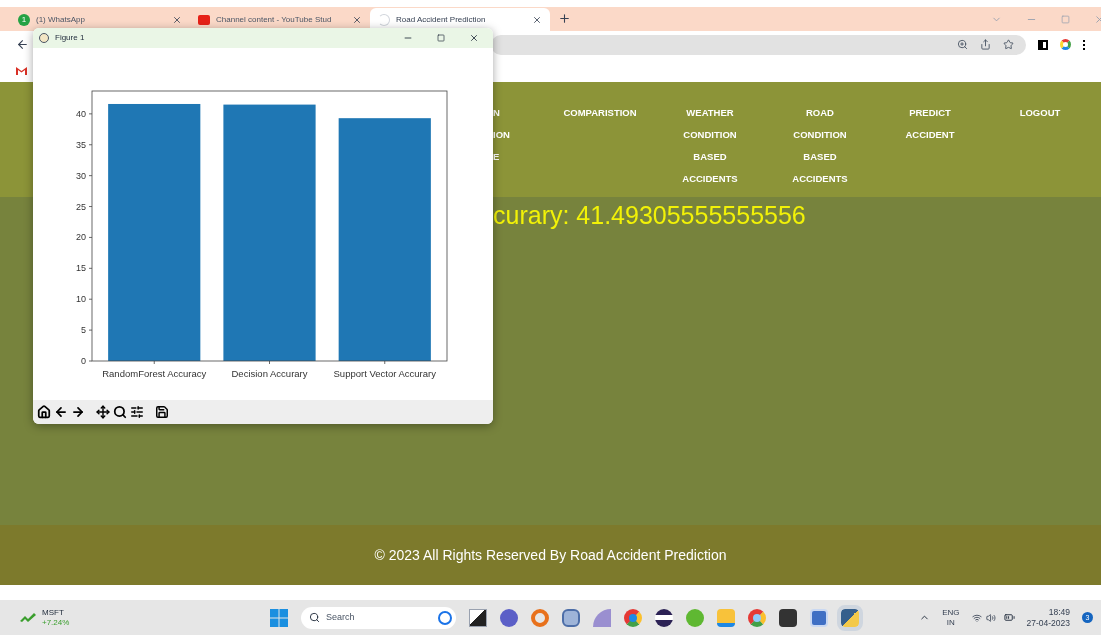 The width and height of the screenshot is (1101, 635). I want to click on sidebar-icon, so click(1043, 44).